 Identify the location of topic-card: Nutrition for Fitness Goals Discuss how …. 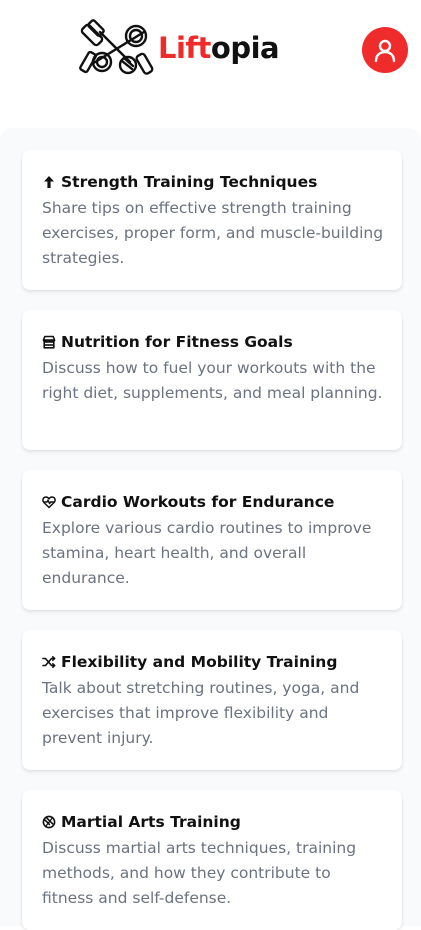
(212, 380).